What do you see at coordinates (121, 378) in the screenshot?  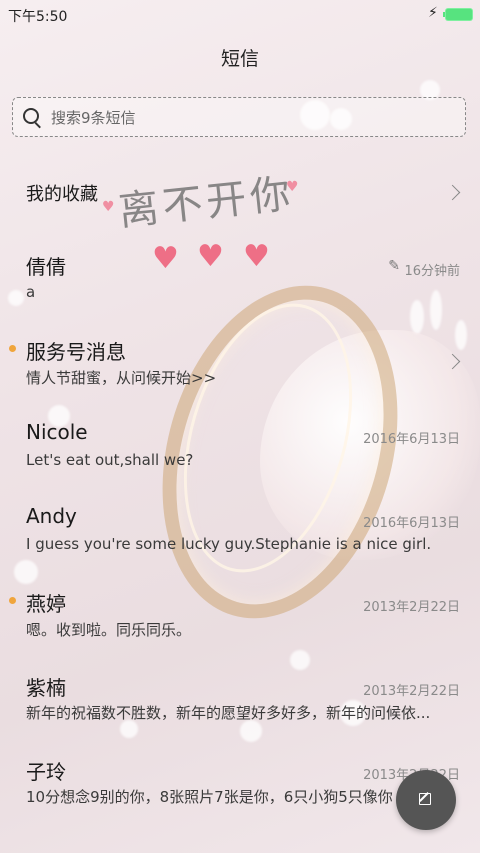 I see `thread-preview: 情人节甜蜜，从问候开始>>` at bounding box center [121, 378].